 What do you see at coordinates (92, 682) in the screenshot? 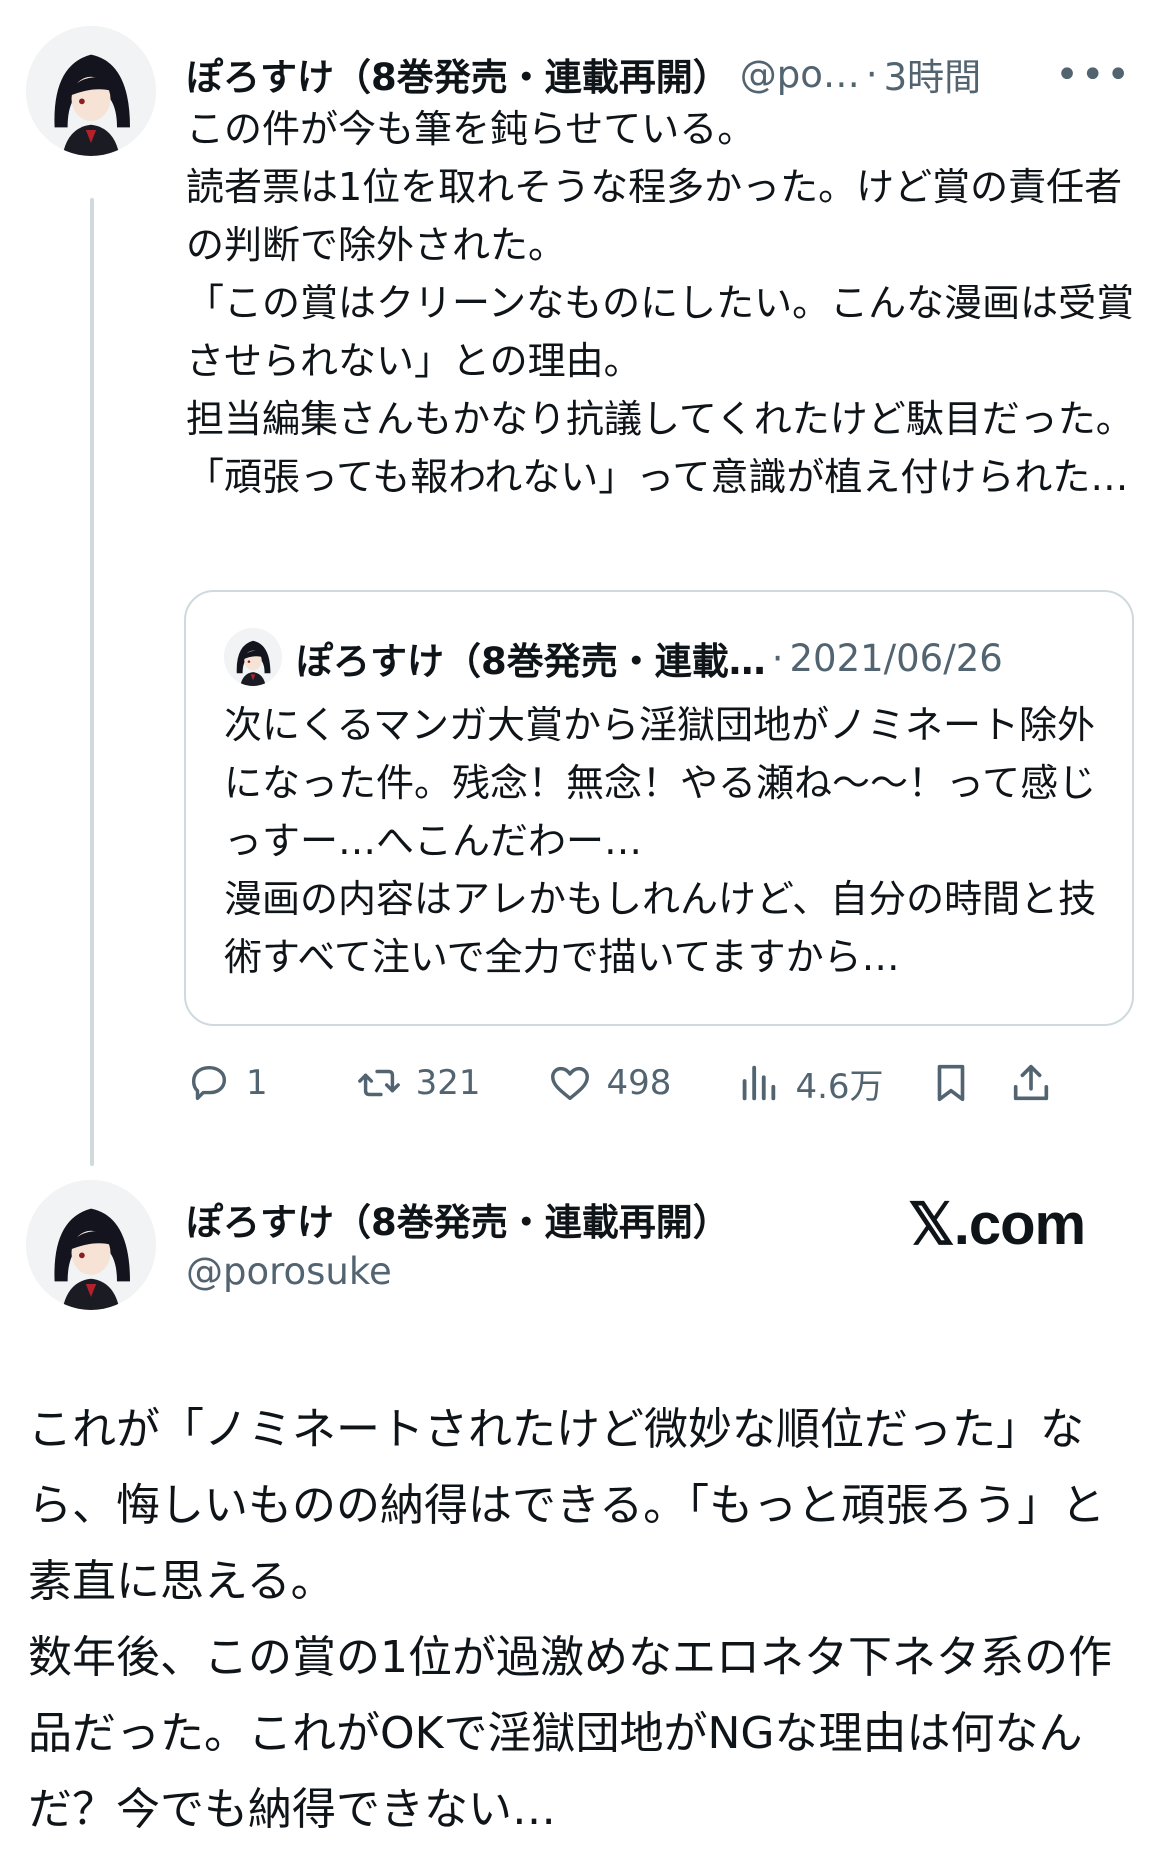
I see `thread-connector-line` at bounding box center [92, 682].